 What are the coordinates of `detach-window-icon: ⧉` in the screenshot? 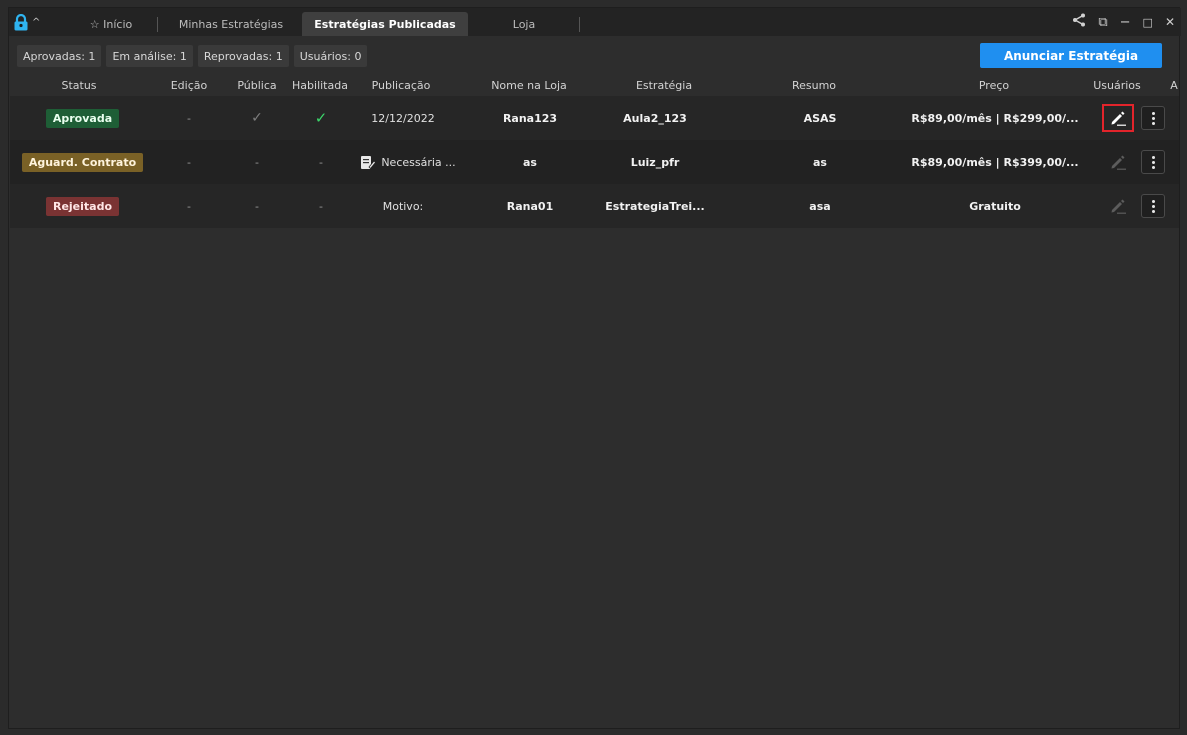 It's located at (1102, 22).